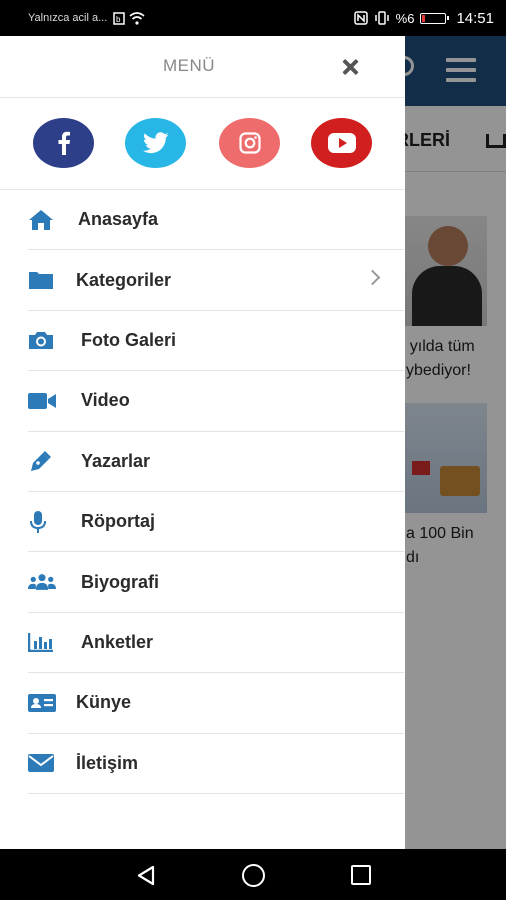 The image size is (506, 900). I want to click on menu-title: MENÜ, so click(189, 65).